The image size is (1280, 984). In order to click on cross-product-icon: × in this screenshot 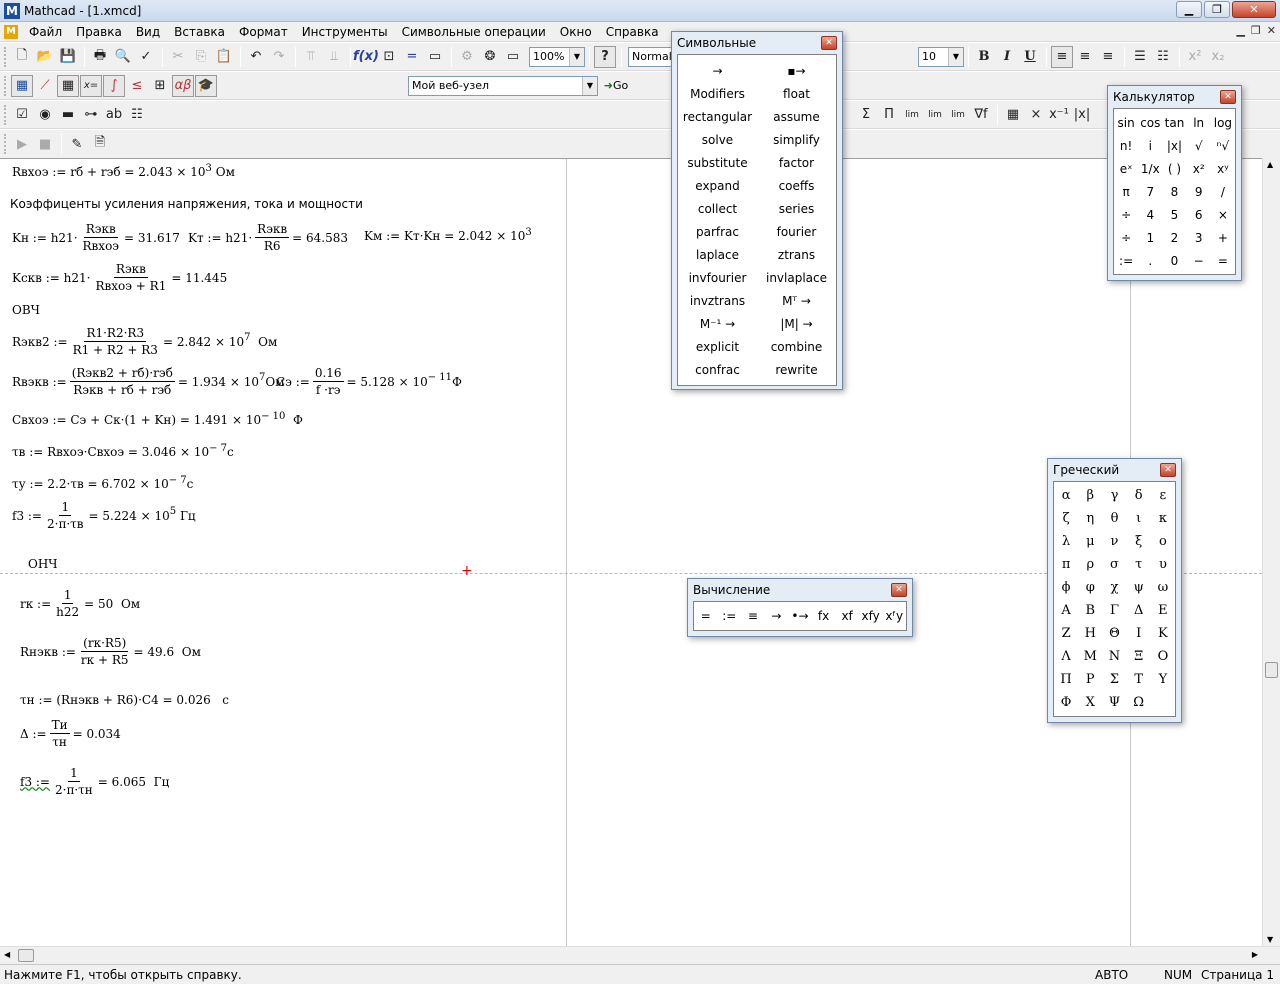, I will do `click(1036, 115)`.